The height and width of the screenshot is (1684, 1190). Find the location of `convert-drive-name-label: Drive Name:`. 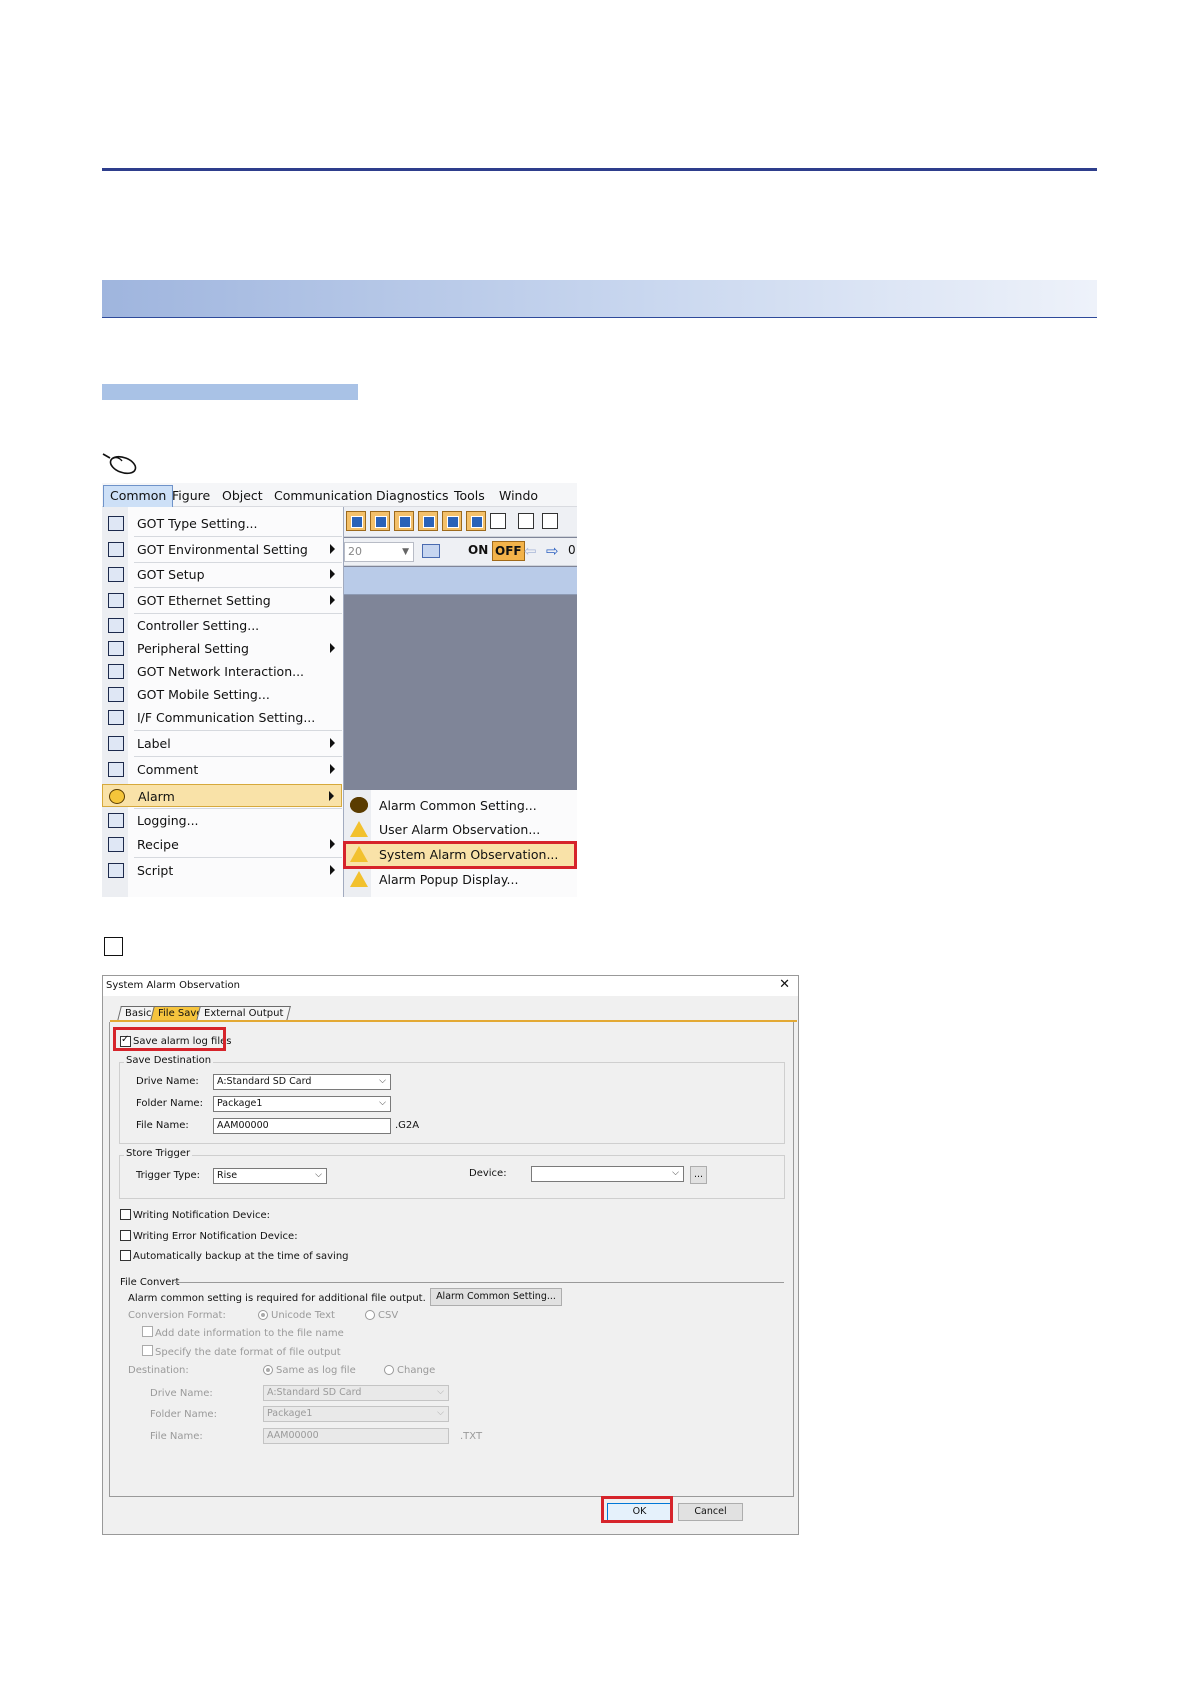

convert-drive-name-label: Drive Name: is located at coordinates (181, 1393).